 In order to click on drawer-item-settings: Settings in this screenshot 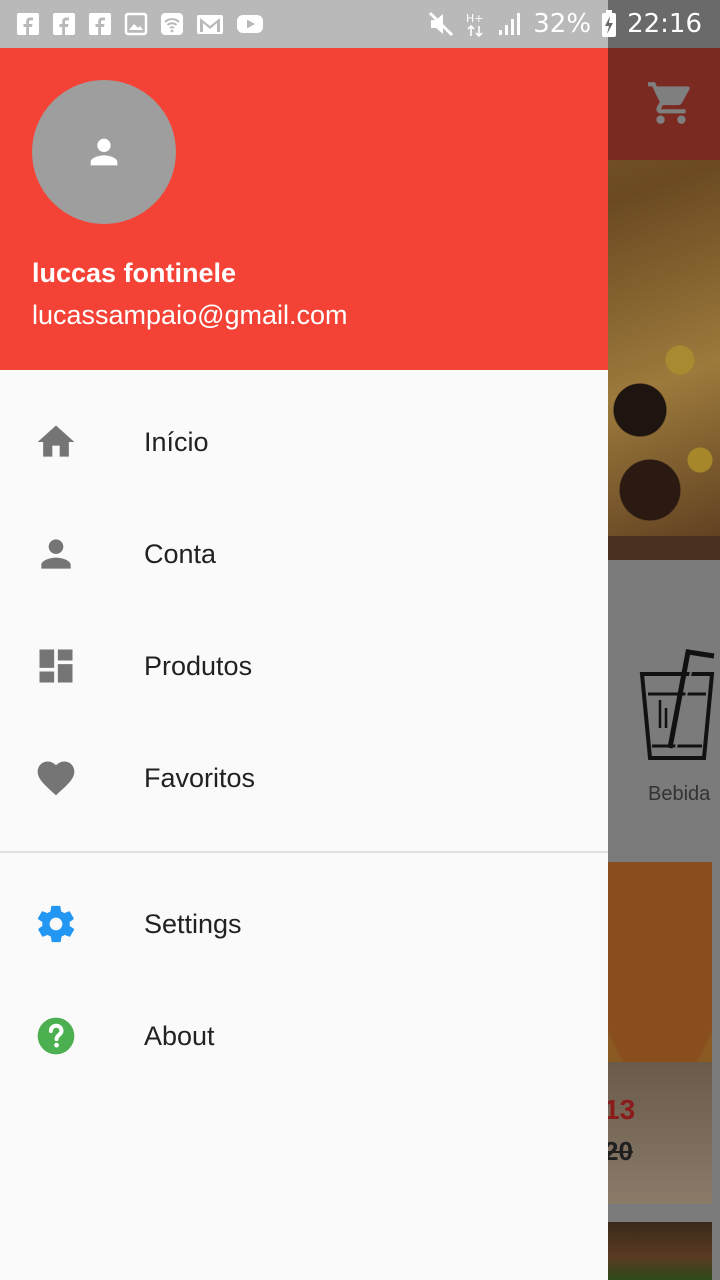, I will do `click(304, 924)`.